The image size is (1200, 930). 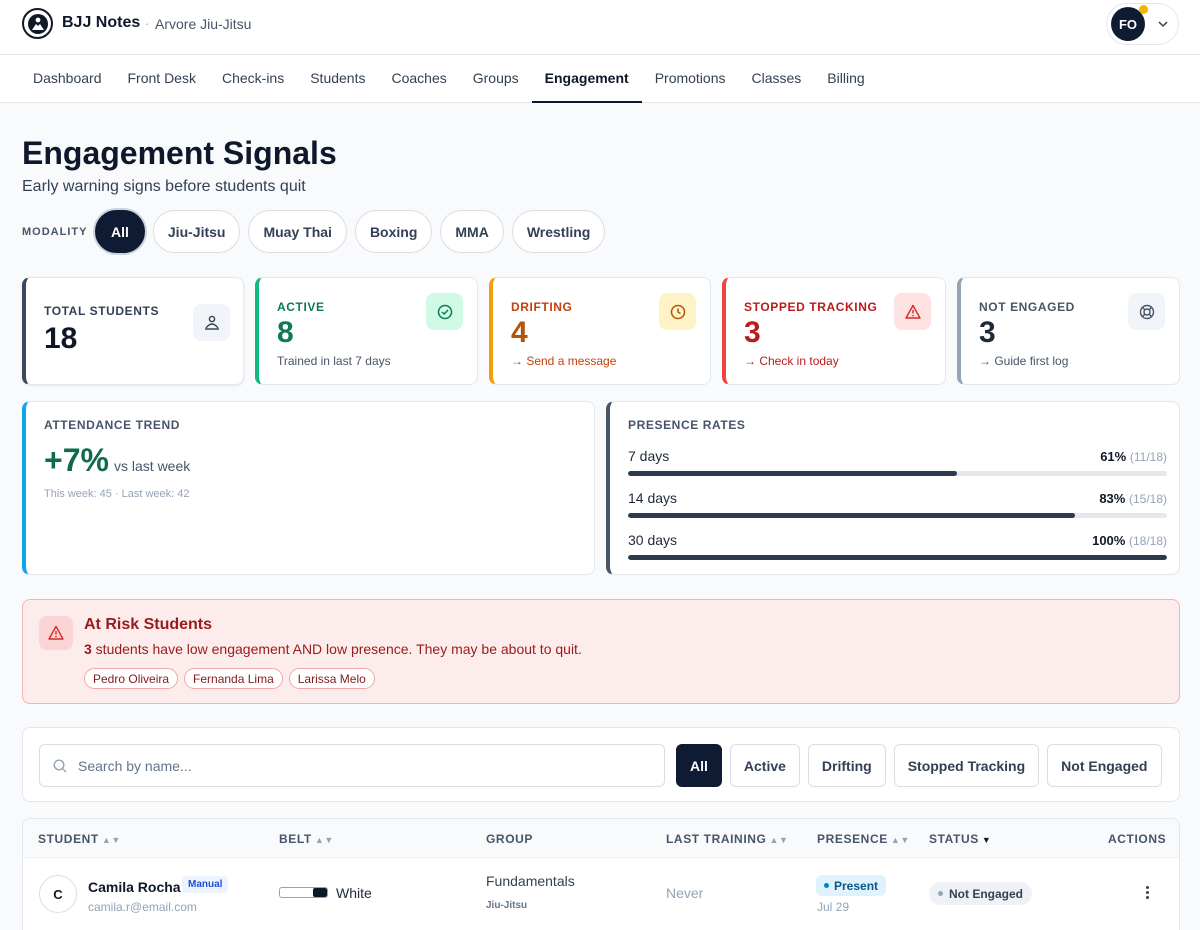 What do you see at coordinates (1109, 540) in the screenshot?
I see `presence-percent: 100%` at bounding box center [1109, 540].